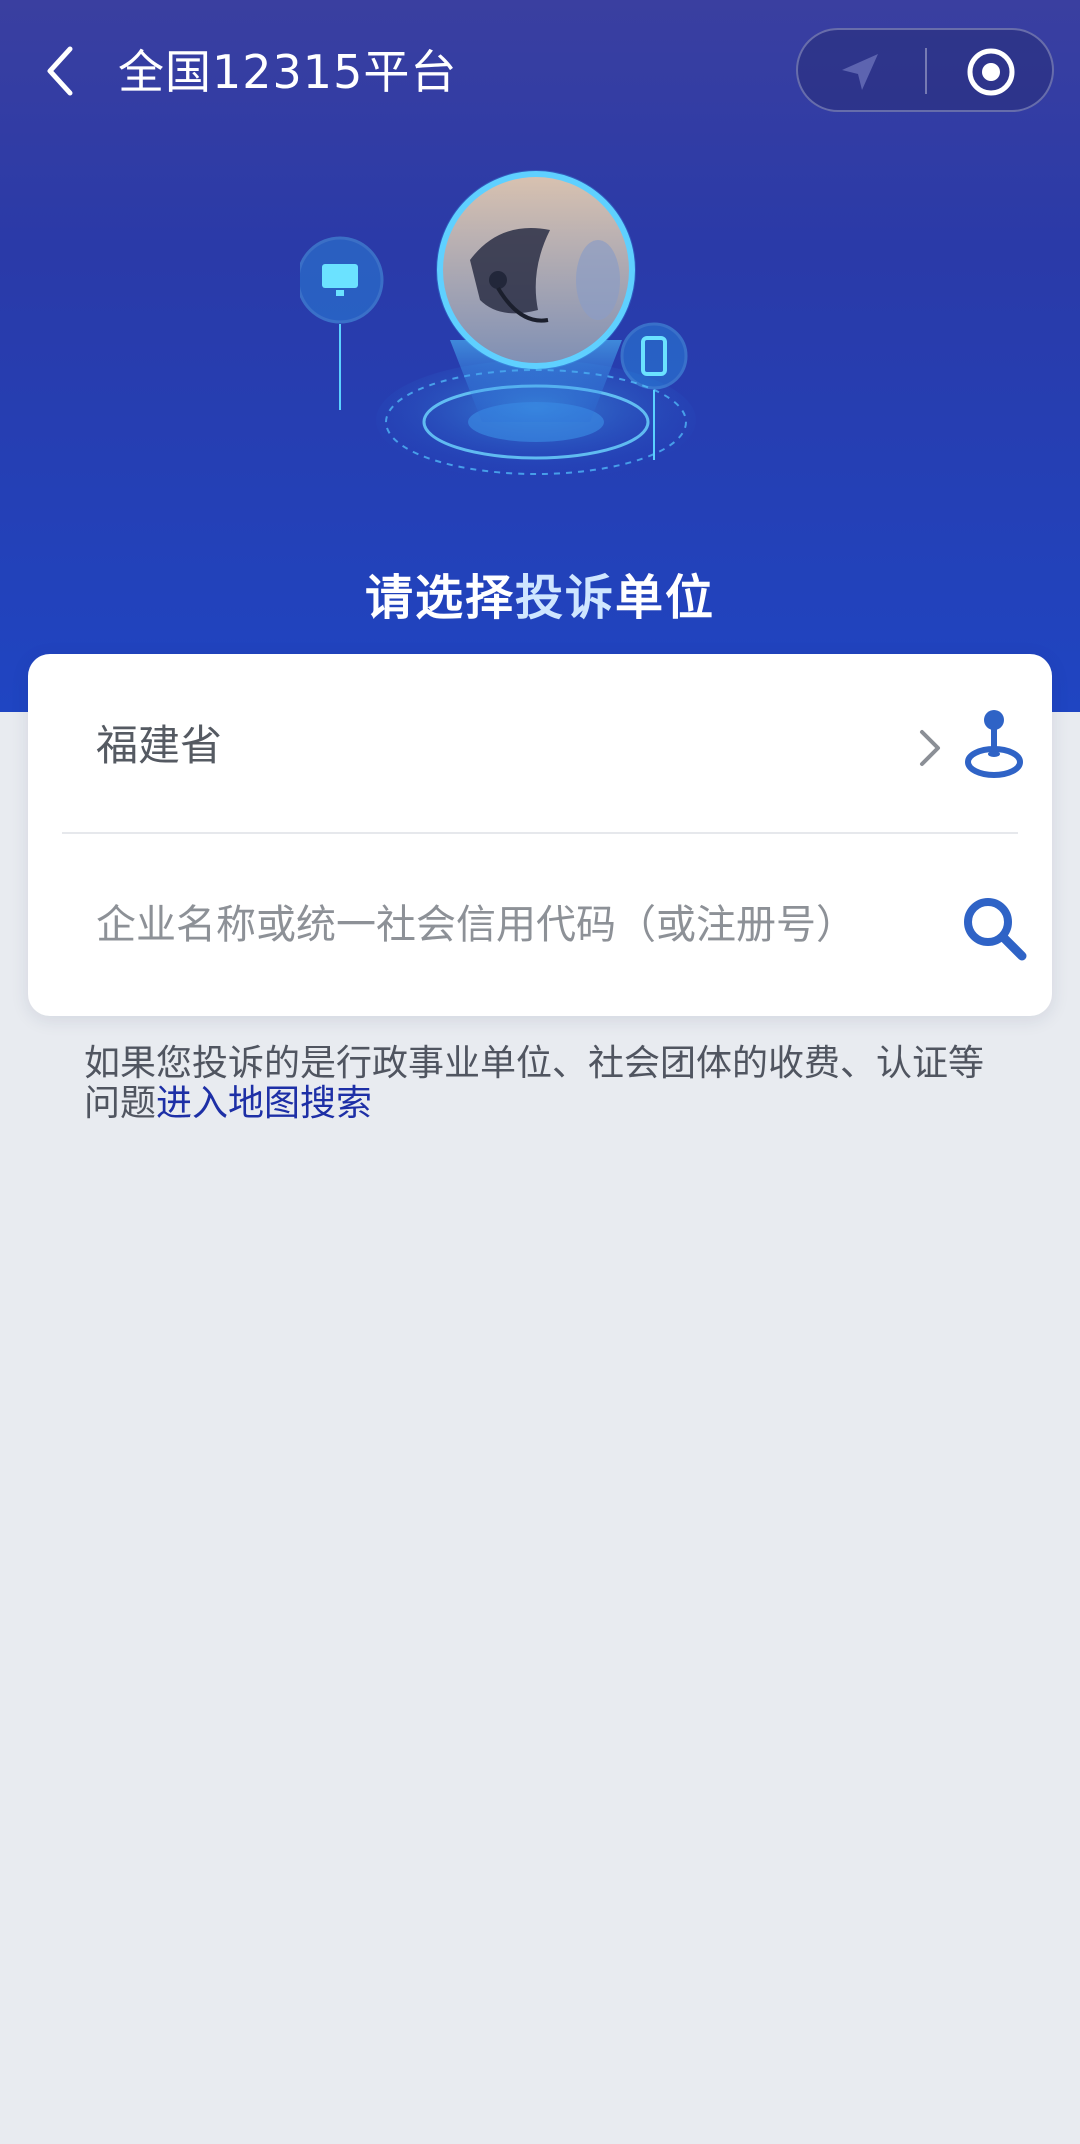  What do you see at coordinates (288, 72) in the screenshot?
I see `app-title: 全国12315平台` at bounding box center [288, 72].